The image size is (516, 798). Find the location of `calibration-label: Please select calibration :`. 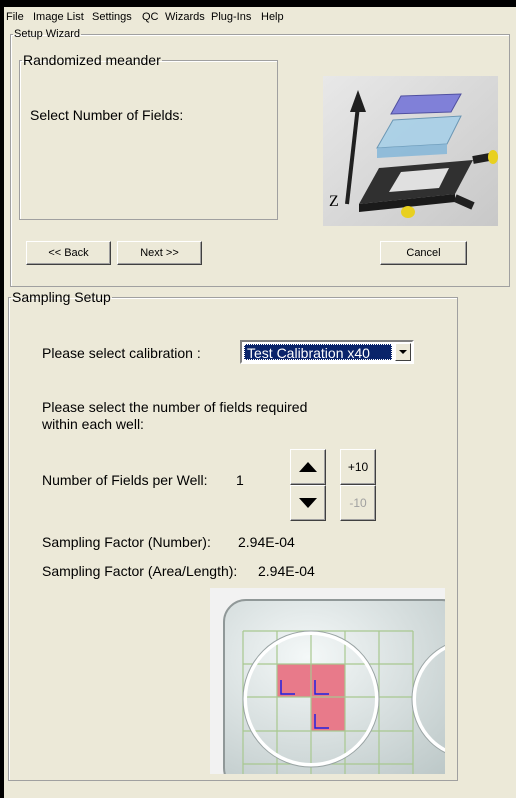

calibration-label: Please select calibration : is located at coordinates (121, 353).